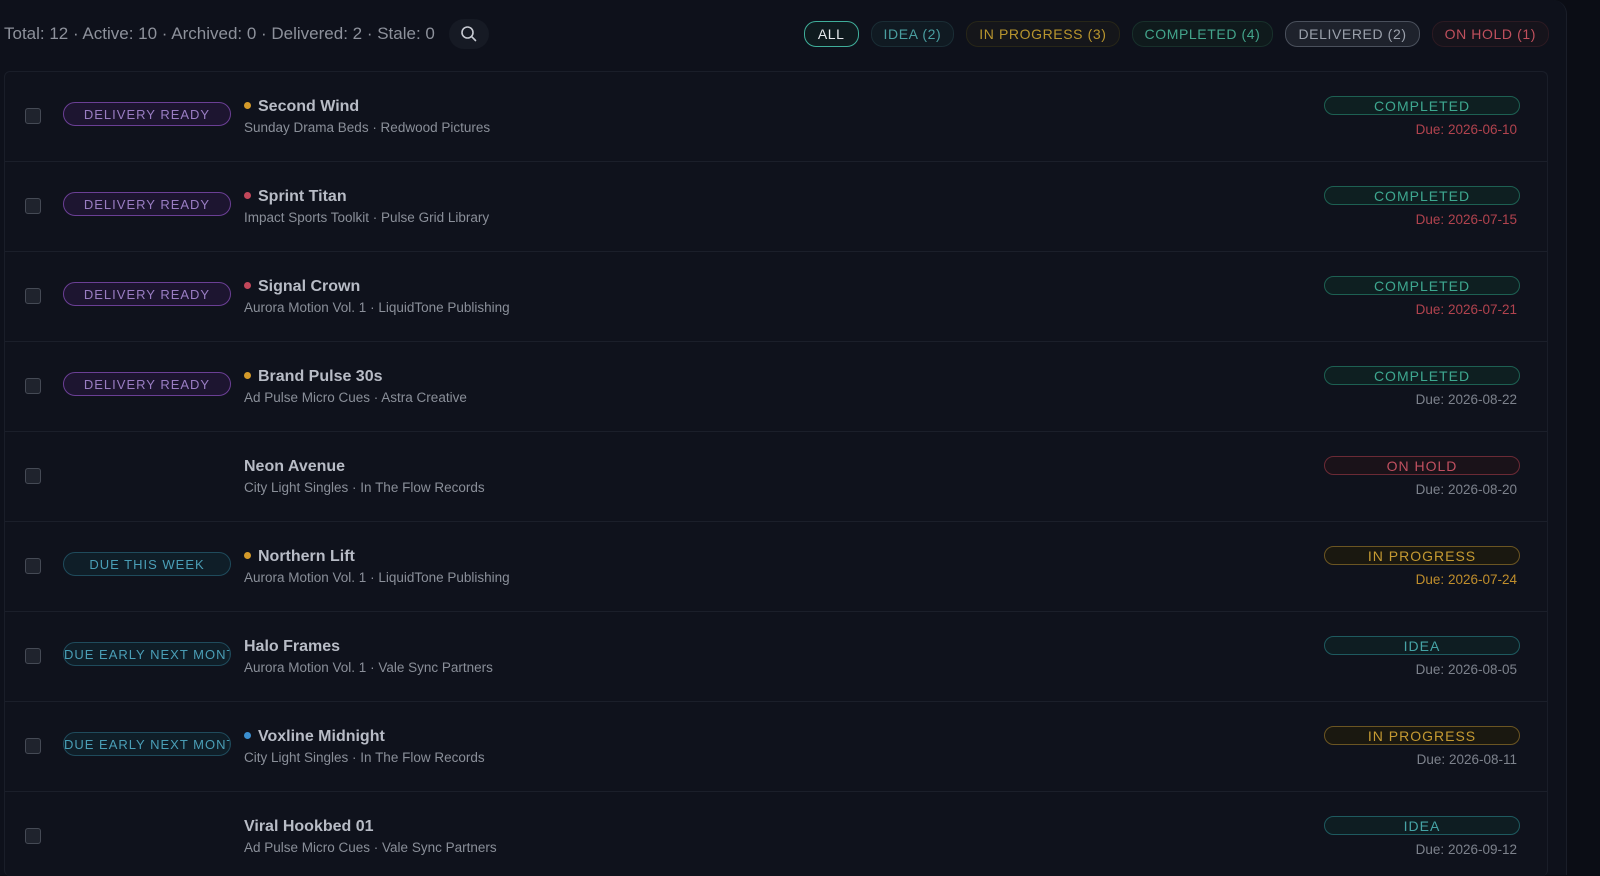 The image size is (1600, 876). Describe the element at coordinates (308, 107) in the screenshot. I see `project-title: Second Wind` at that location.